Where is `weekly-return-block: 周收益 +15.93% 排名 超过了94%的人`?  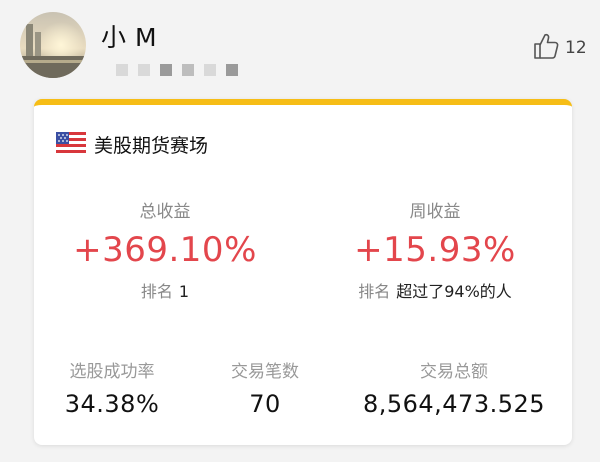
weekly-return-block: 周收益 +15.93% 排名 超过了94%的人 is located at coordinates (435, 249).